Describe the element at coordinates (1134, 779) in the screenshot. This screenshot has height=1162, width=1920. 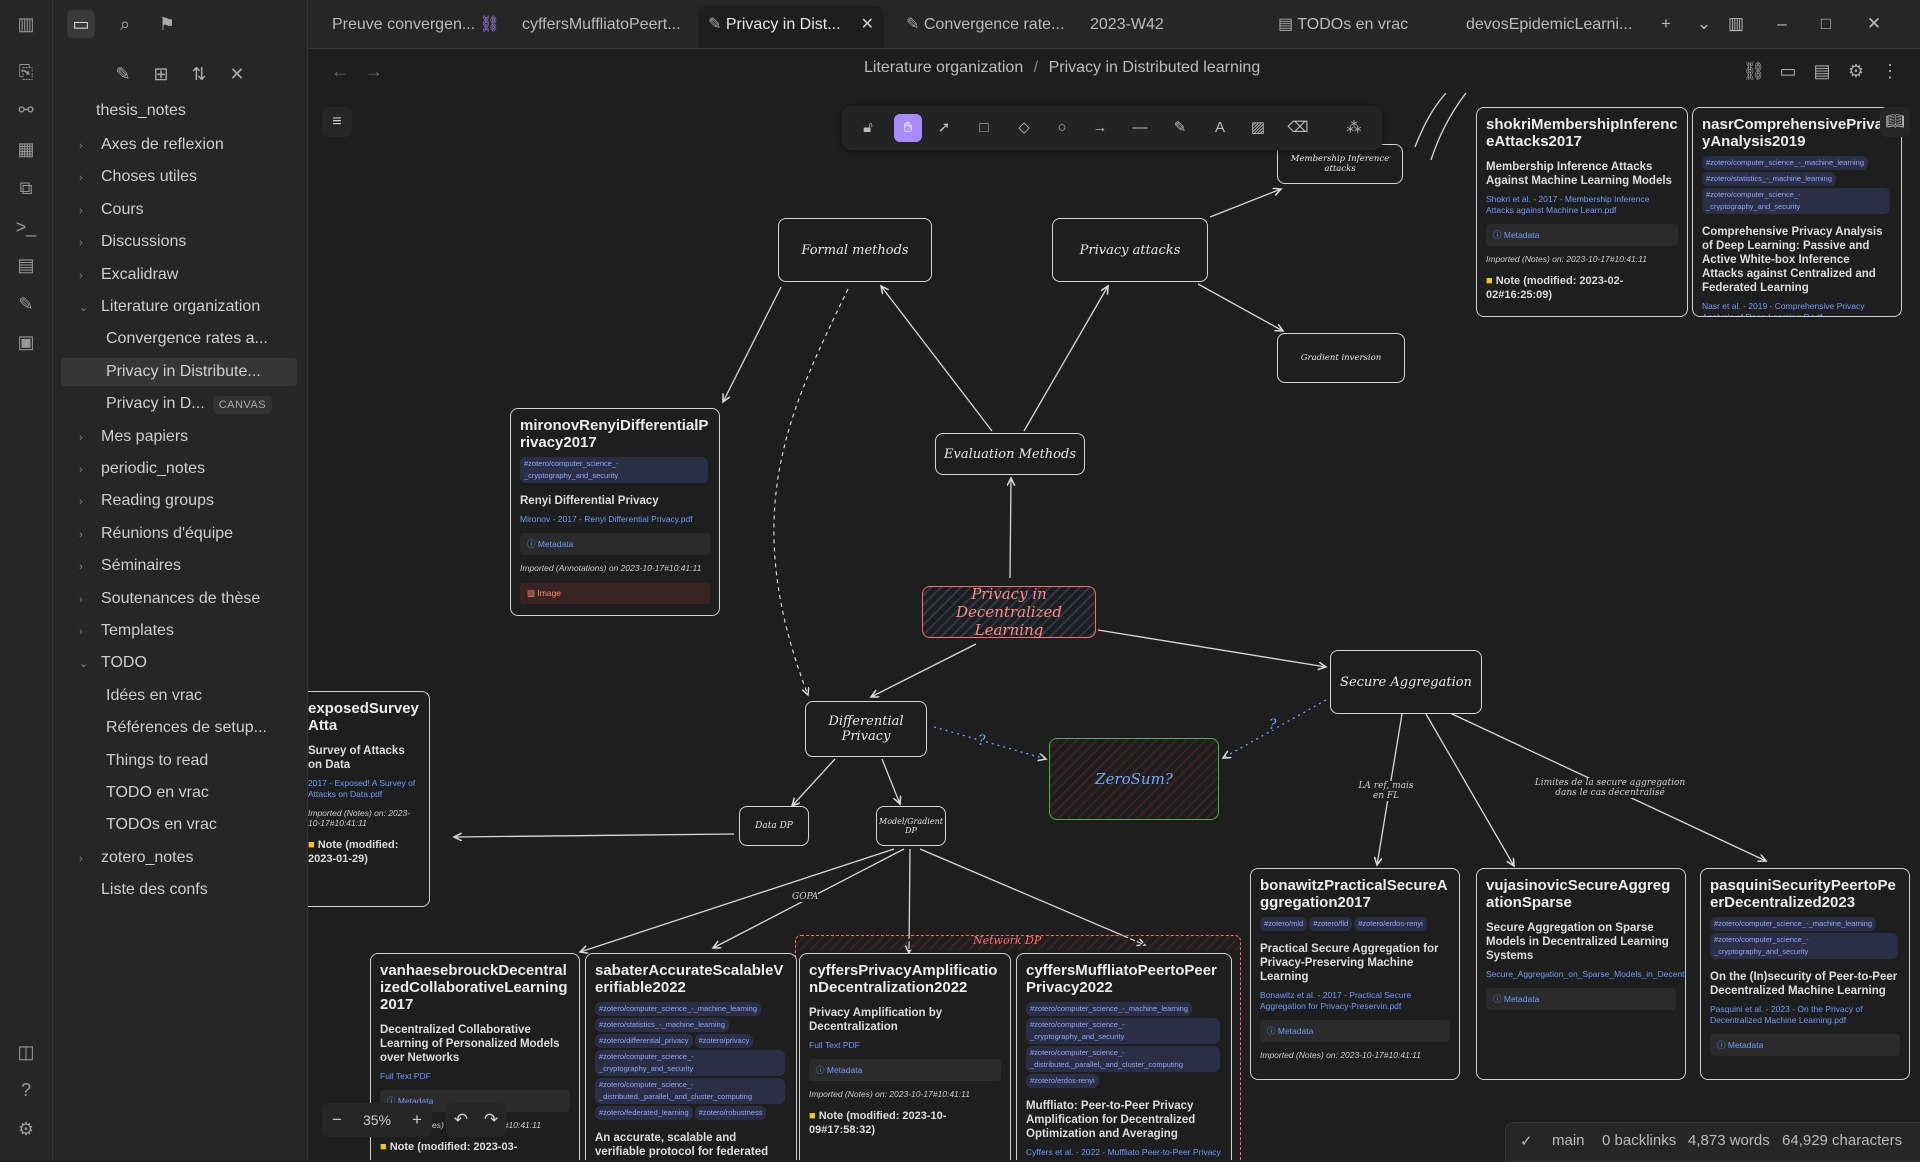
I see `node-zerosum: ZeroSum?` at that location.